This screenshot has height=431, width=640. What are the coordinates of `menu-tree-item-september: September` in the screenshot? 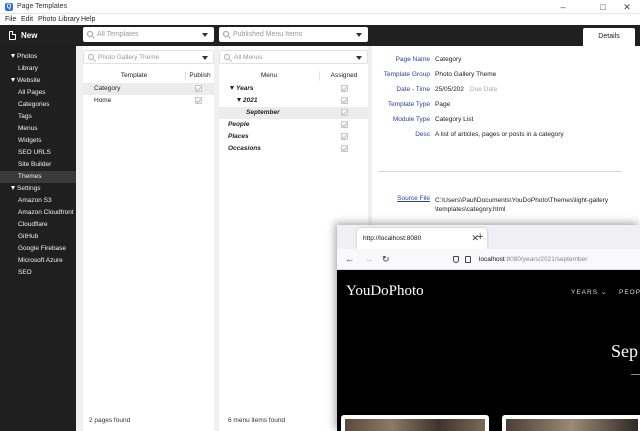 It's located at (293, 113).